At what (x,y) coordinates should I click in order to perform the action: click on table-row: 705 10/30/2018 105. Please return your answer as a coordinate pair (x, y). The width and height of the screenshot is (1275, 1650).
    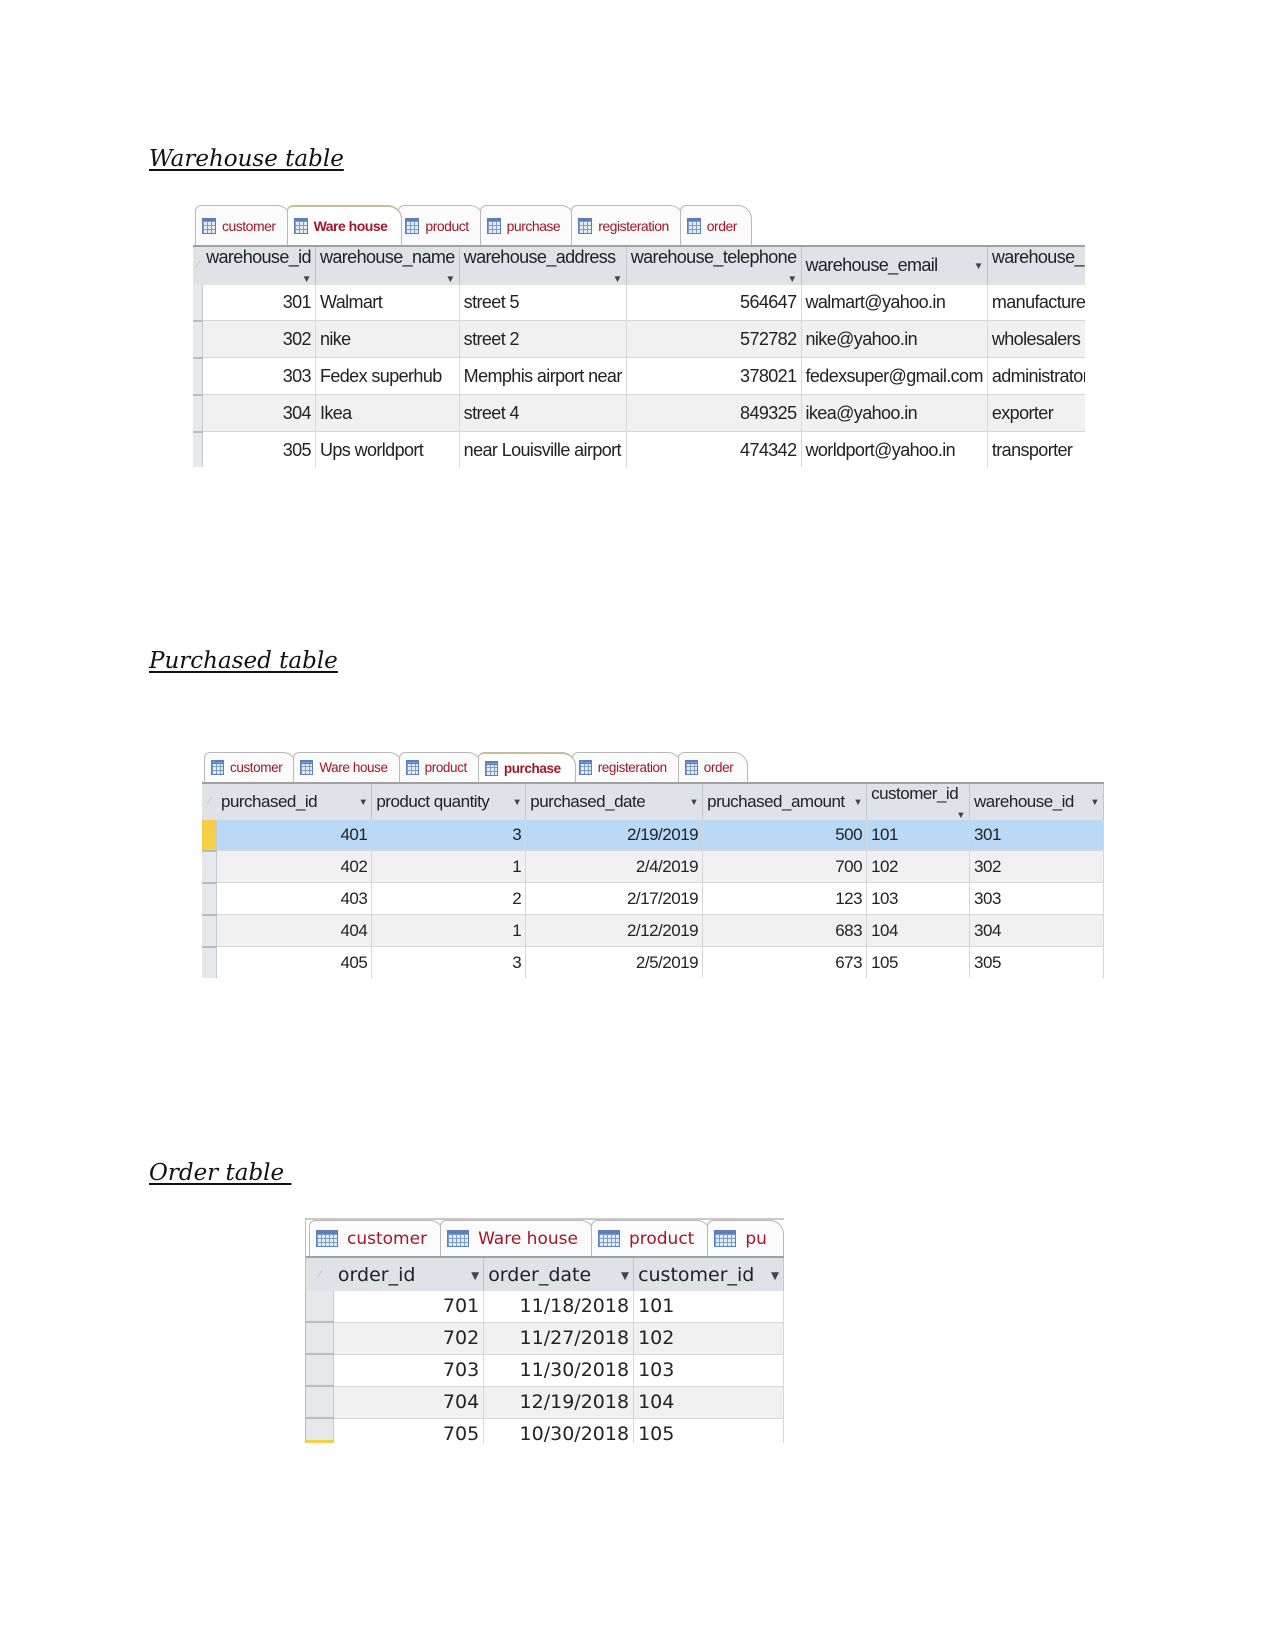
    Looking at the image, I should click on (545, 1430).